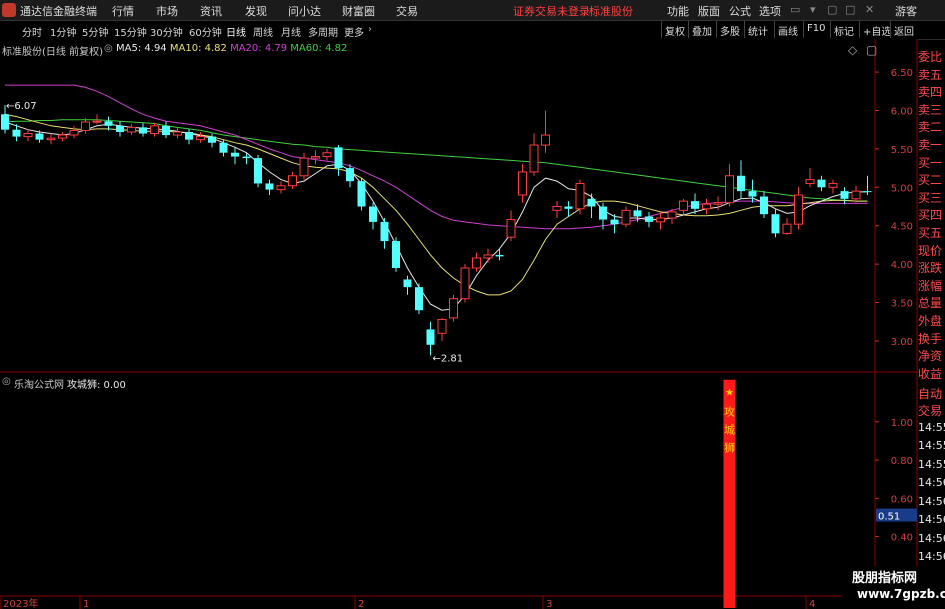 This screenshot has width=945, height=609. What do you see at coordinates (729, 393) in the screenshot?
I see `signal-star-icon: ★` at bounding box center [729, 393].